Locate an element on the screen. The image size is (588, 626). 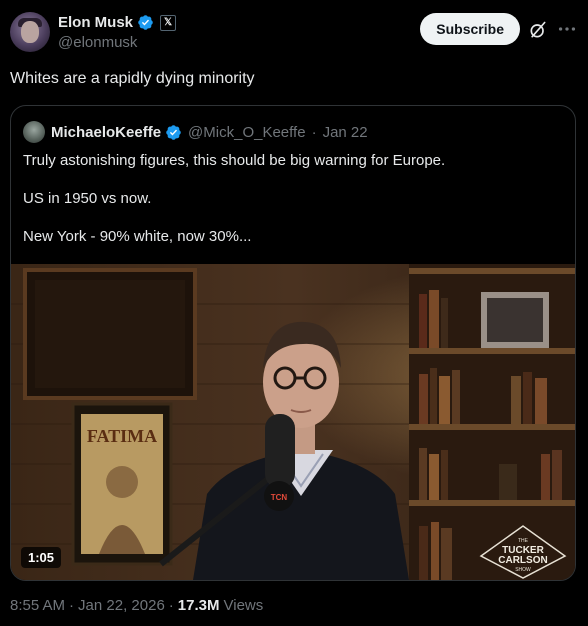
author-name: Elon Musk is located at coordinates (95, 22).